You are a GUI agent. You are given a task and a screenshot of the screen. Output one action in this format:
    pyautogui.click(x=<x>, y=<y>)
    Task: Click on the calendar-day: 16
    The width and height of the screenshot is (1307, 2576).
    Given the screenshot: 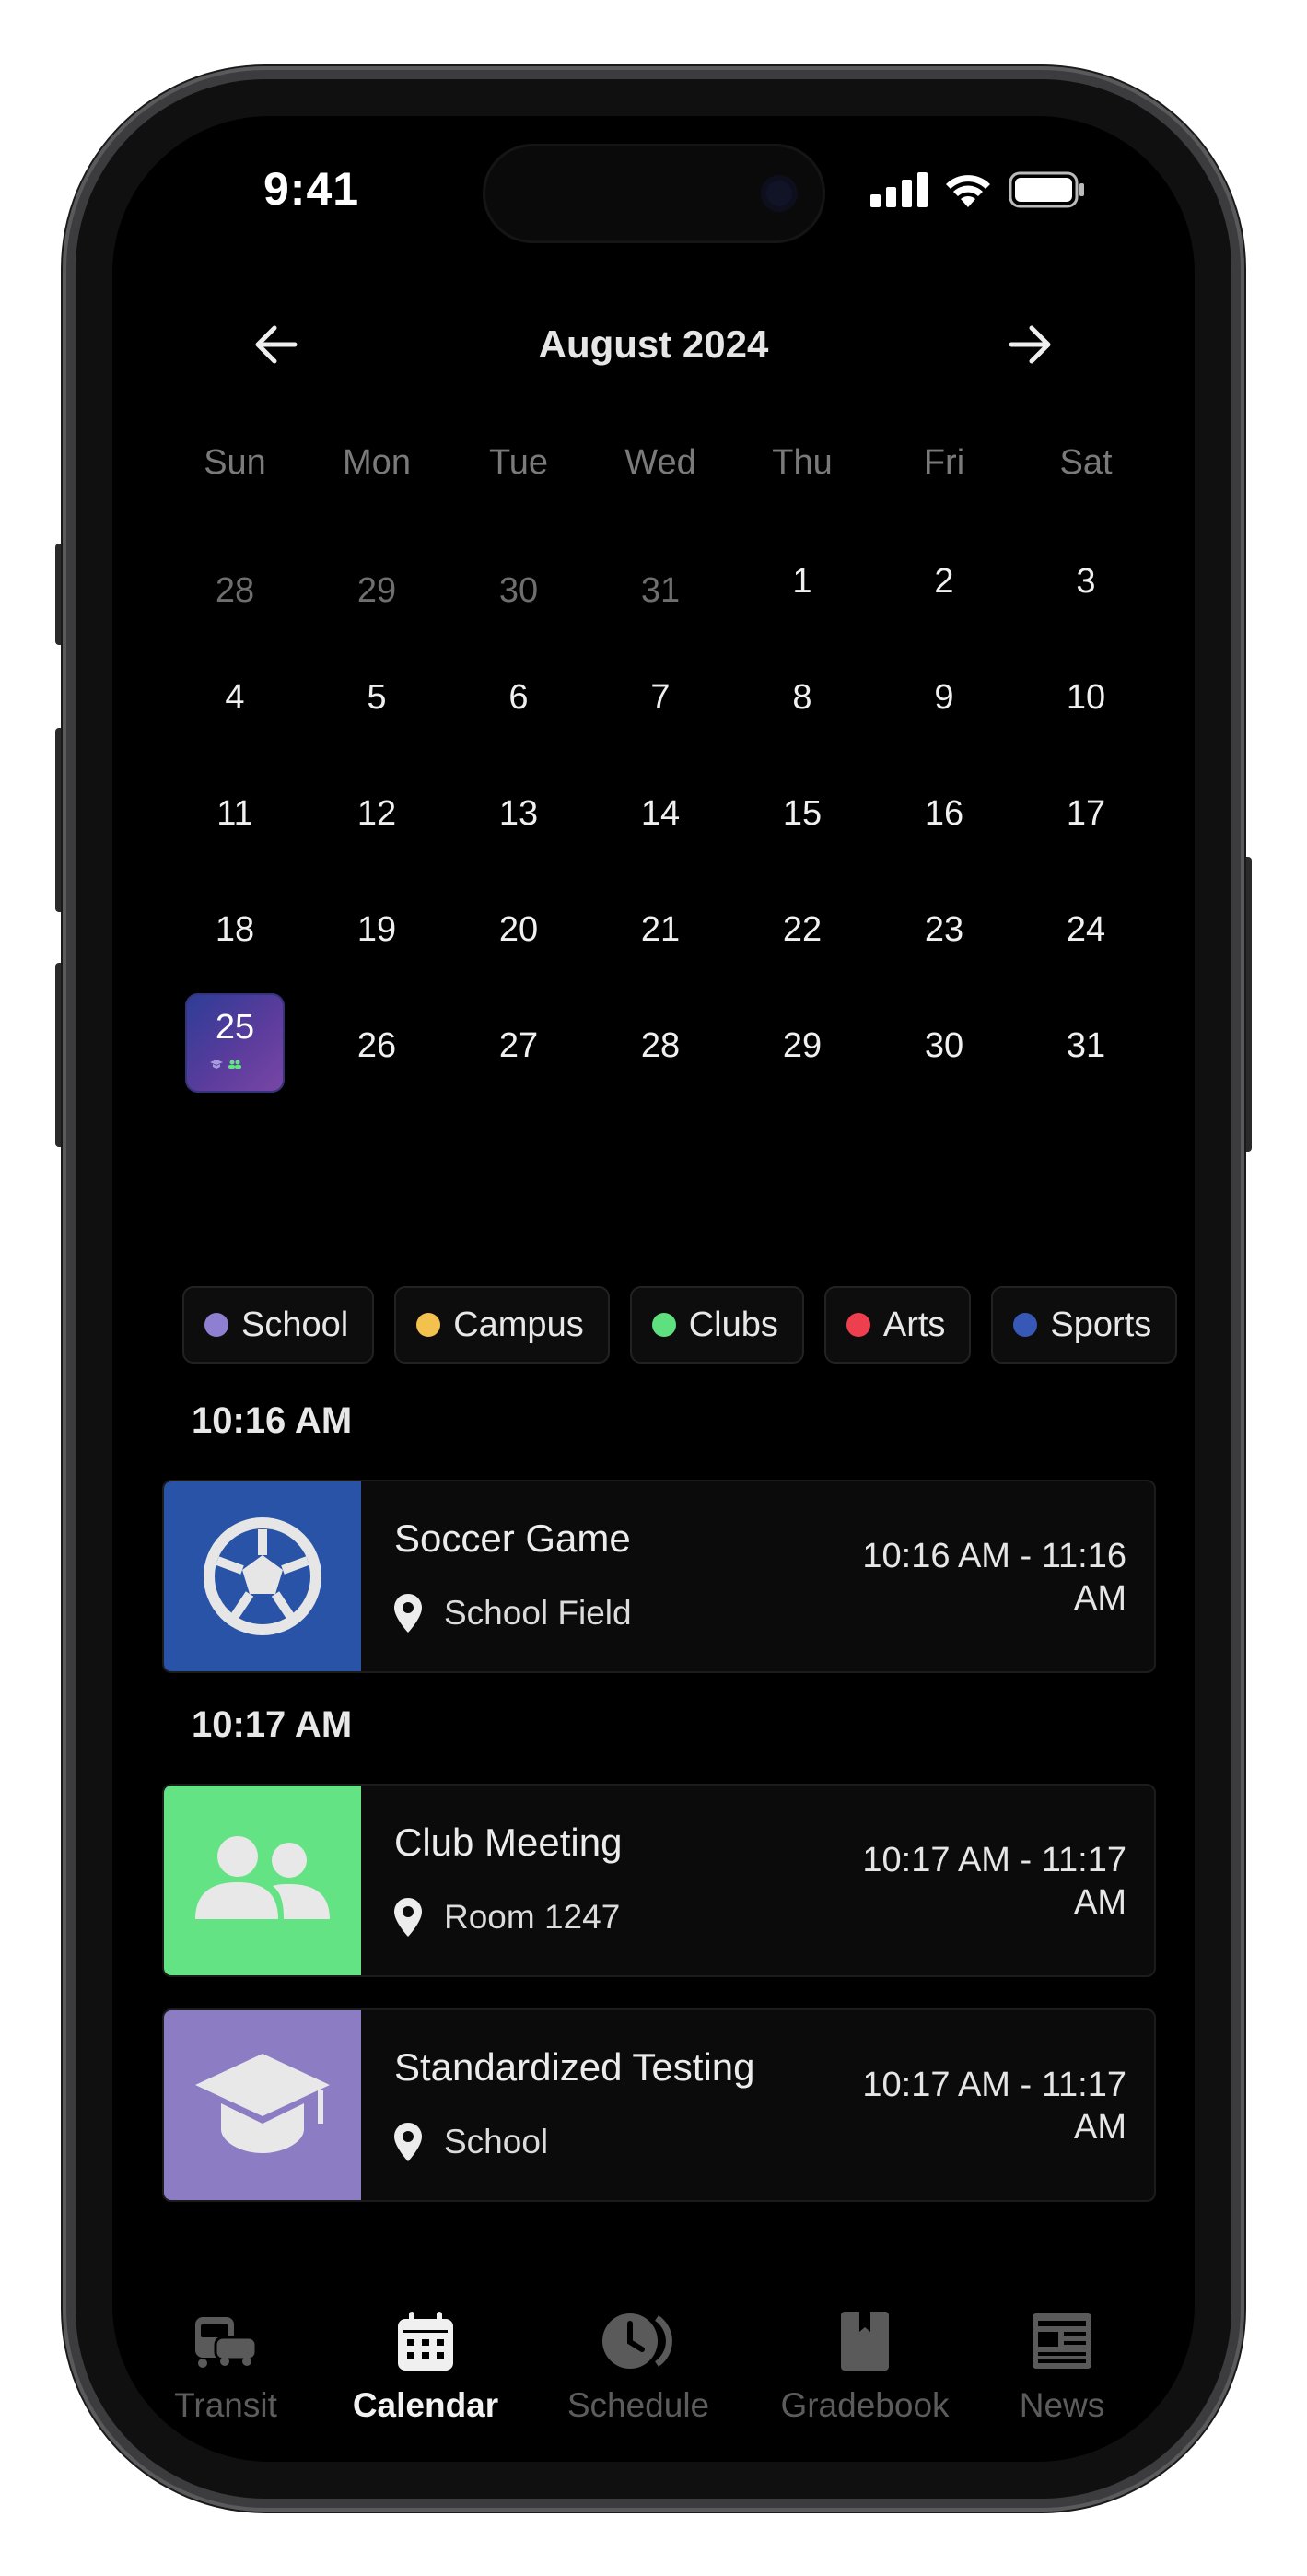 What is the action you would take?
    pyautogui.click(x=944, y=819)
    